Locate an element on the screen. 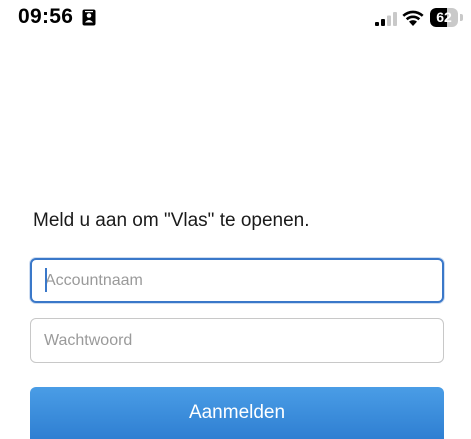  sign-in-button: Aanmelden is located at coordinates (237, 413).